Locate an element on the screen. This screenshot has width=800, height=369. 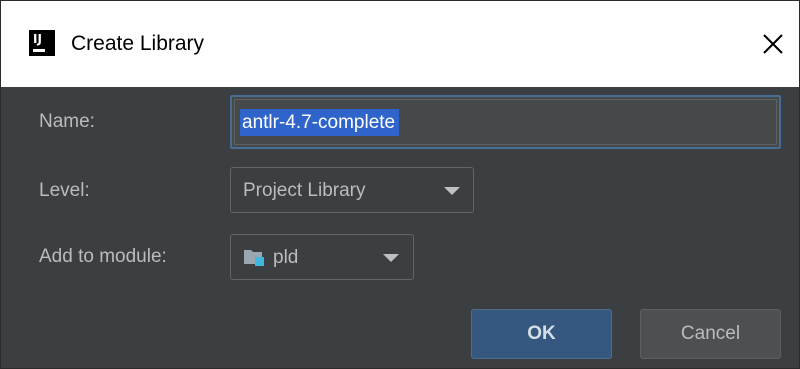
dialog-title: Create Library is located at coordinates (138, 43).